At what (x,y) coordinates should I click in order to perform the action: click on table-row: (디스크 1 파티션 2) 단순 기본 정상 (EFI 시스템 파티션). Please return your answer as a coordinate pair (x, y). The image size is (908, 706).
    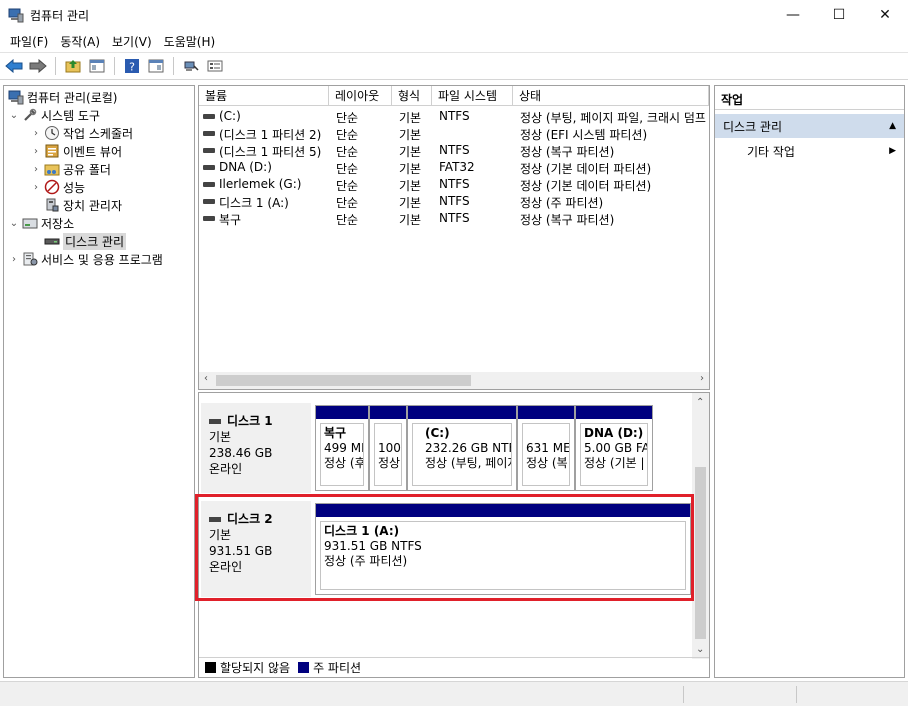
    Looking at the image, I should click on (454, 133).